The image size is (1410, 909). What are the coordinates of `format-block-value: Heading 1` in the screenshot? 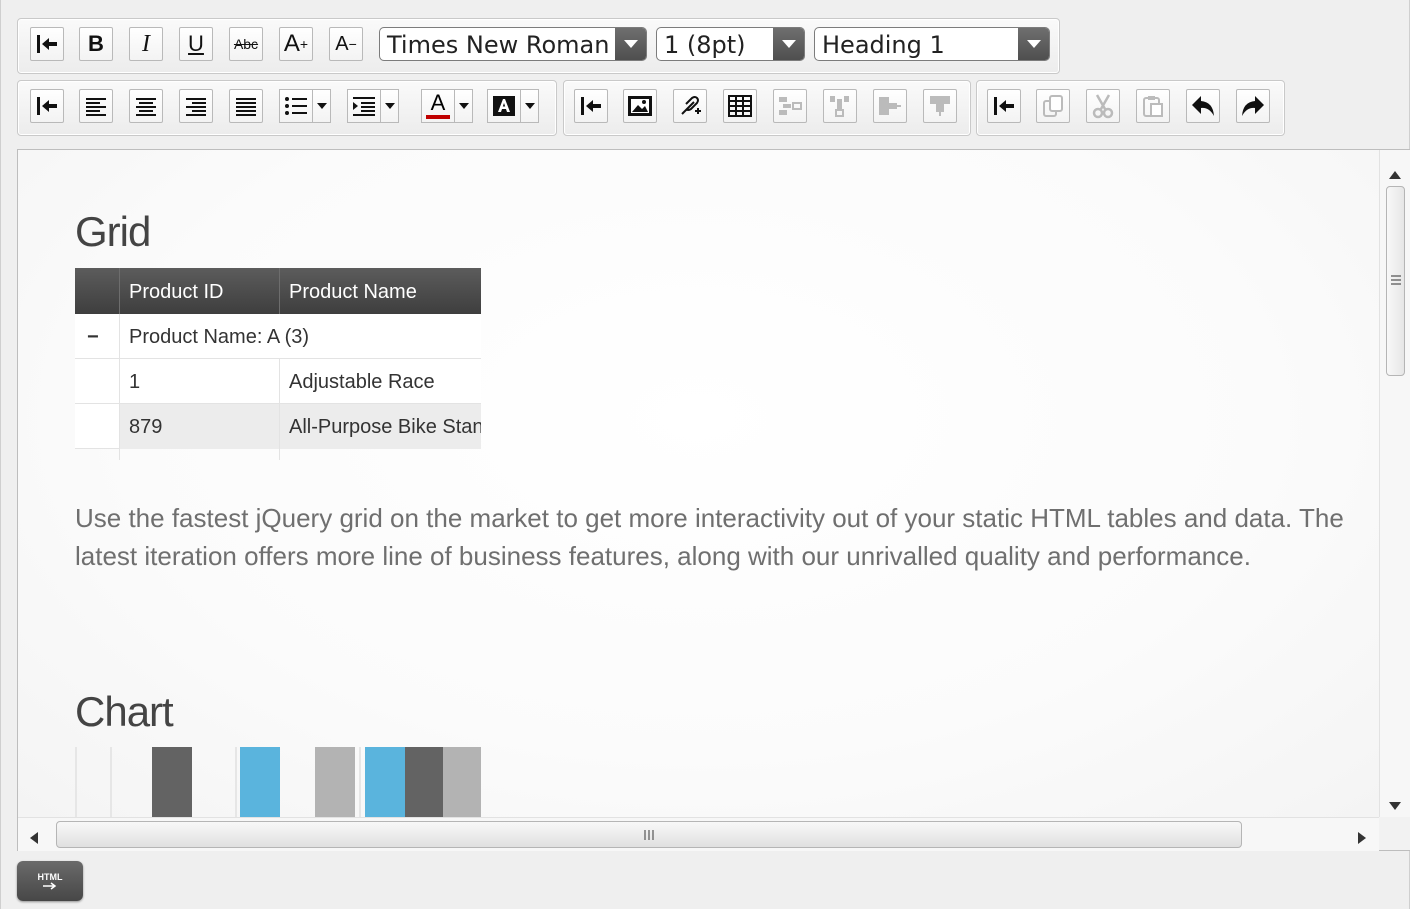 It's located at (883, 45).